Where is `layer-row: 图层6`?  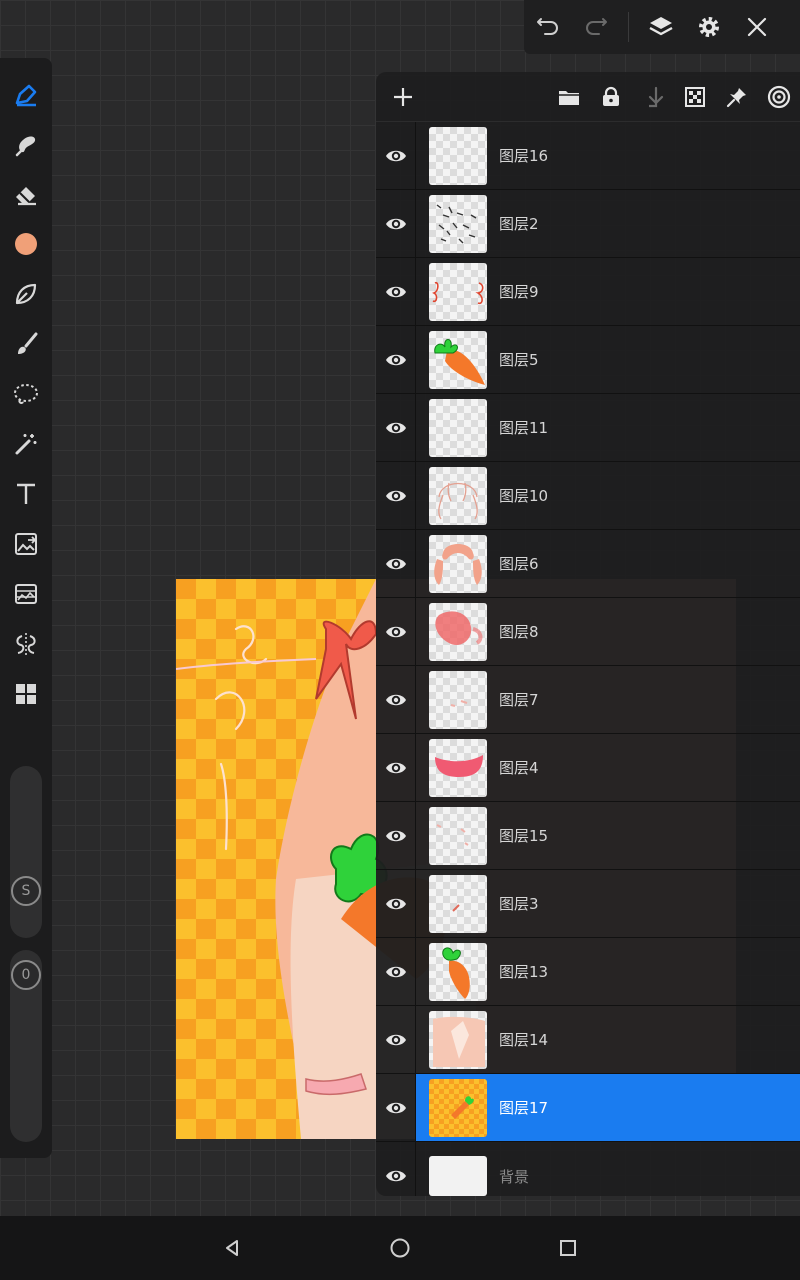
layer-row: 图层6 is located at coordinates (588, 564).